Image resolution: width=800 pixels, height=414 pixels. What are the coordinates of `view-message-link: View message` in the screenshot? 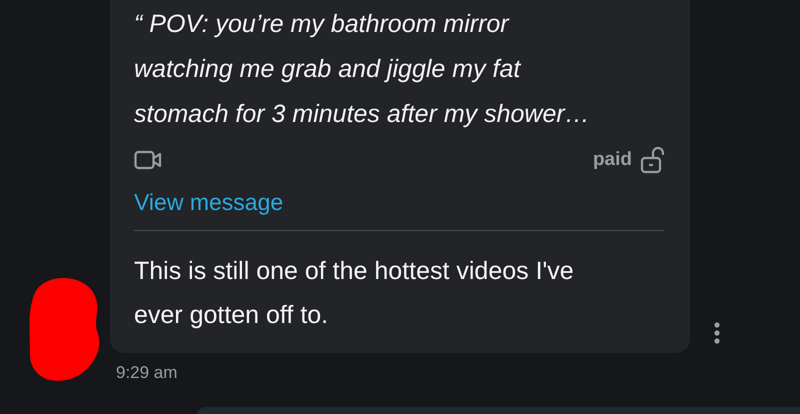 It's located at (209, 202).